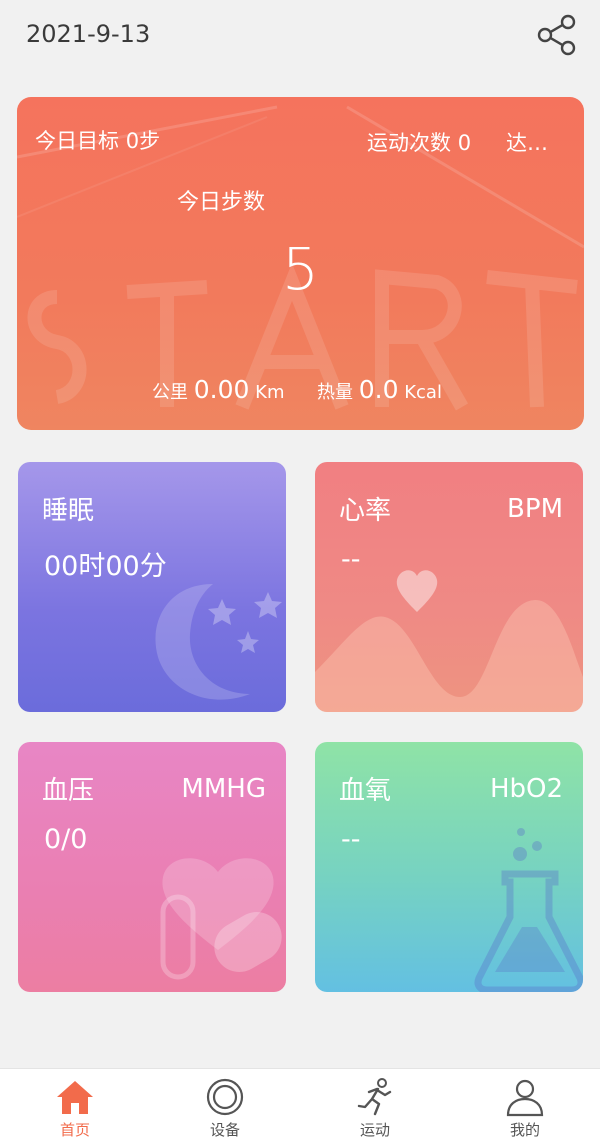  Describe the element at coordinates (464, 143) in the screenshot. I see `sport-count-value: 0` at that location.